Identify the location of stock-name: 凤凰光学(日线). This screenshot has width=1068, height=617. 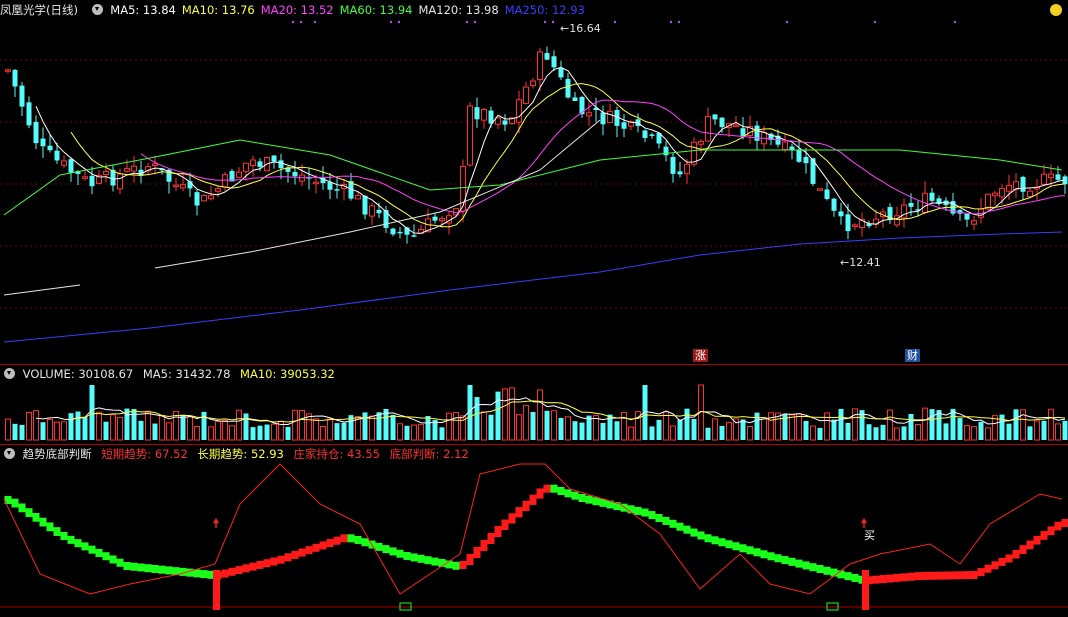
(39, 10).